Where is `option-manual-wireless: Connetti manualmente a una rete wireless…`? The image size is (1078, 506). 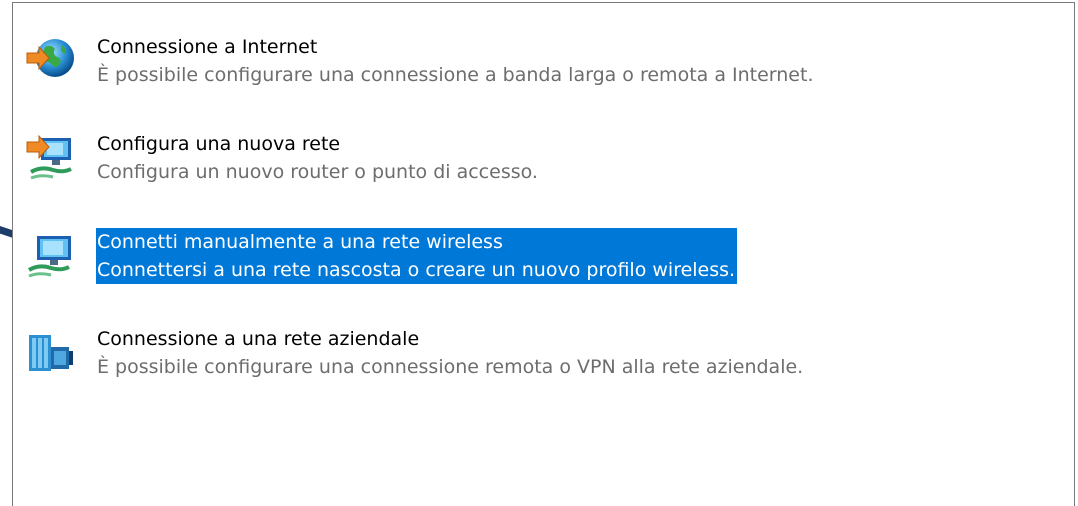
option-manual-wireless: Connetti manualmente a una rete wireless… is located at coordinates (541, 257).